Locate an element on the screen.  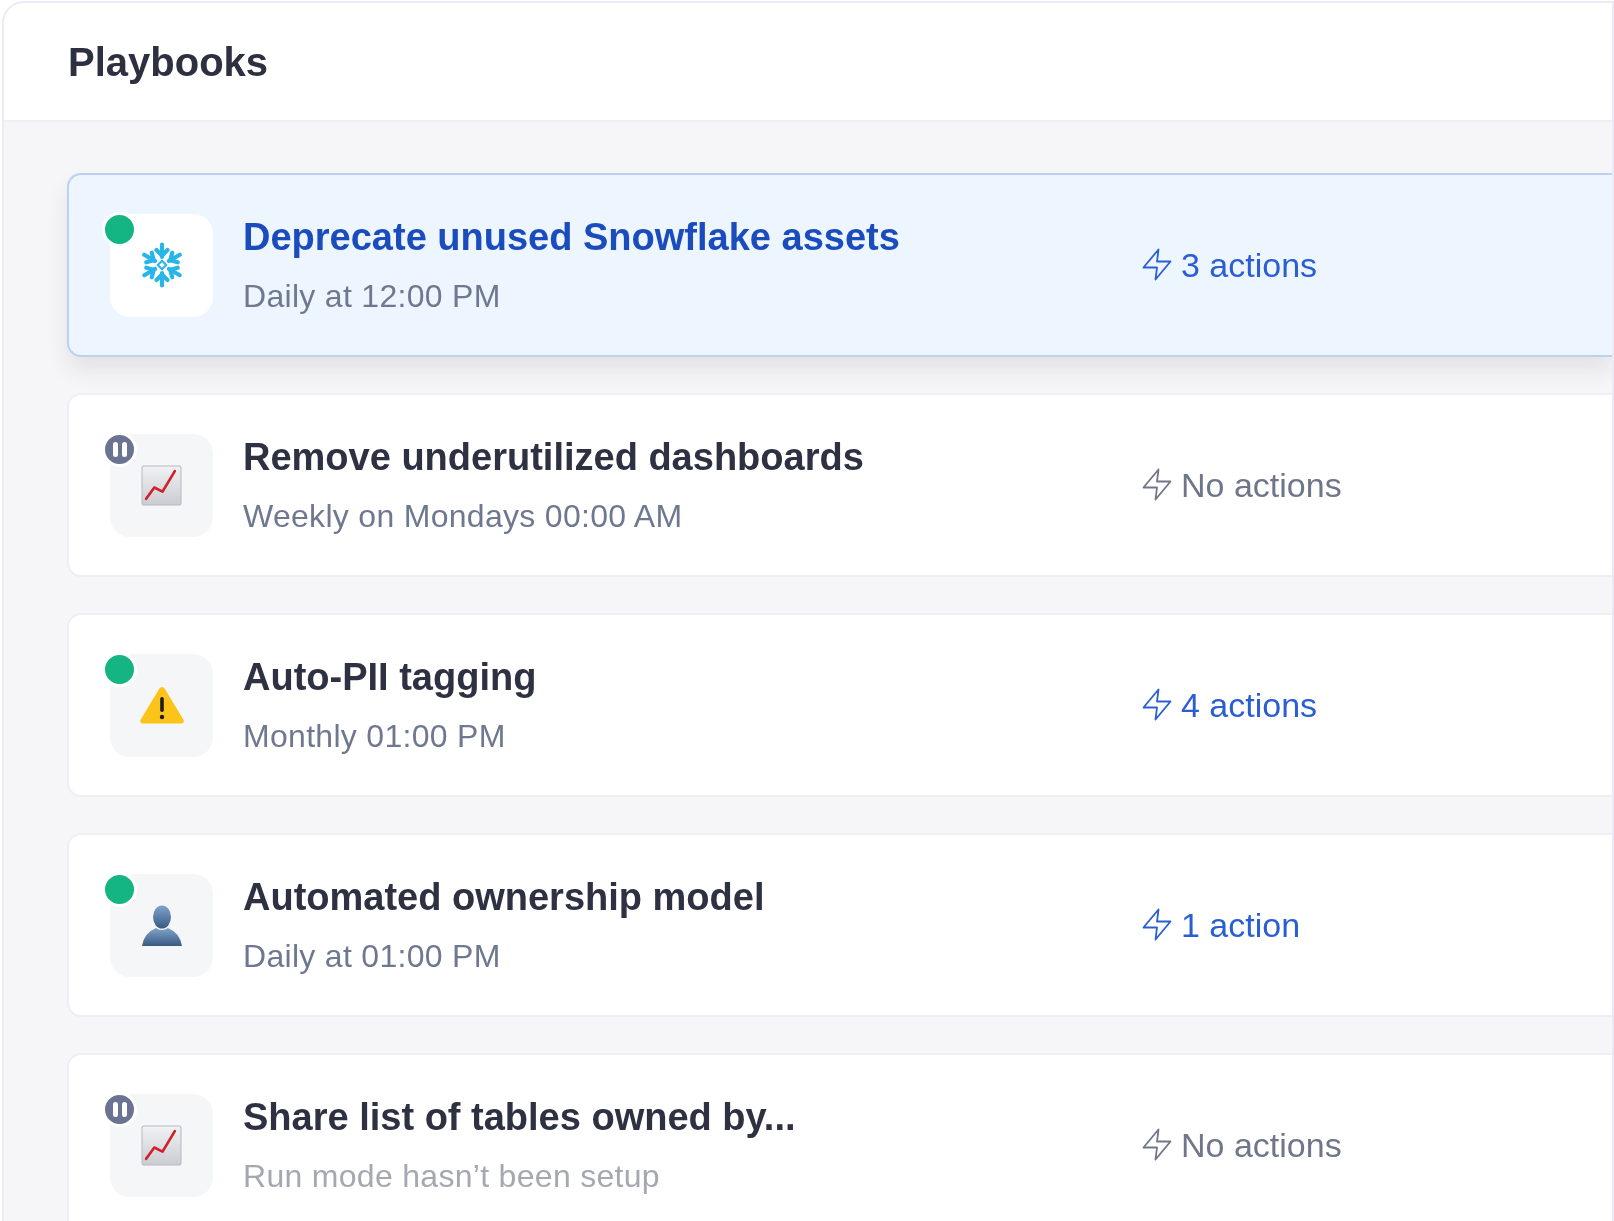
playbook-schedule: Daily at 01:00 PM is located at coordinates (372, 955).